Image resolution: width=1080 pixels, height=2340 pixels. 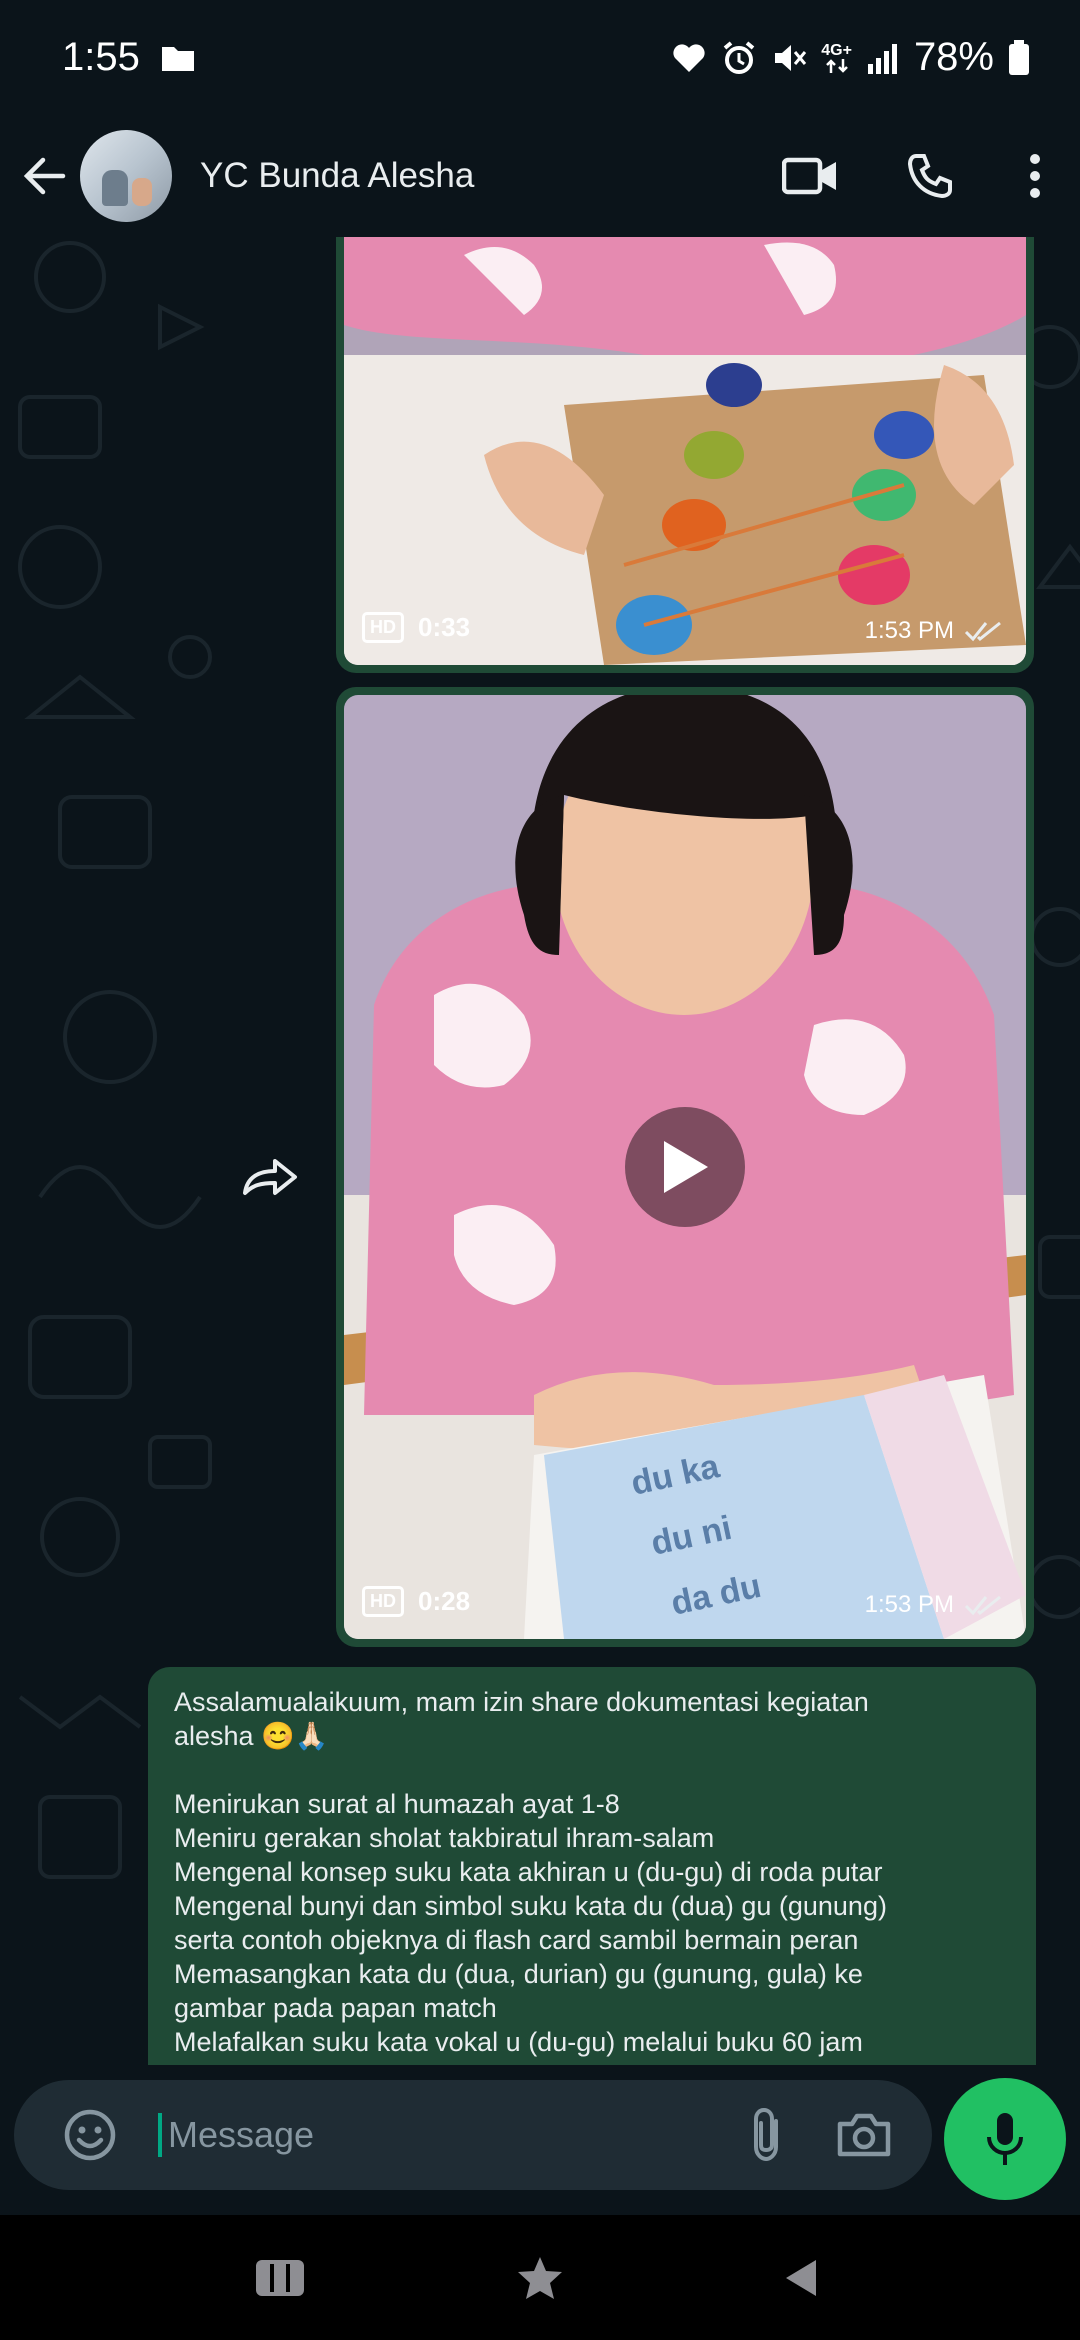 I want to click on more-options-button, so click(x=1035, y=176).